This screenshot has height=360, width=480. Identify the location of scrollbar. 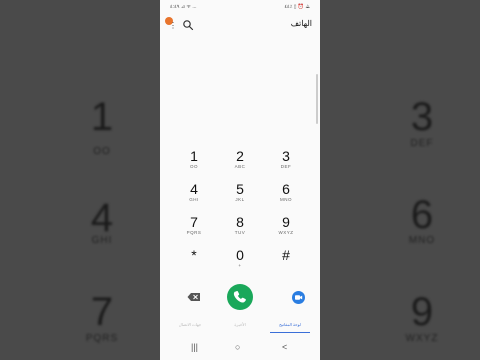
(317, 99).